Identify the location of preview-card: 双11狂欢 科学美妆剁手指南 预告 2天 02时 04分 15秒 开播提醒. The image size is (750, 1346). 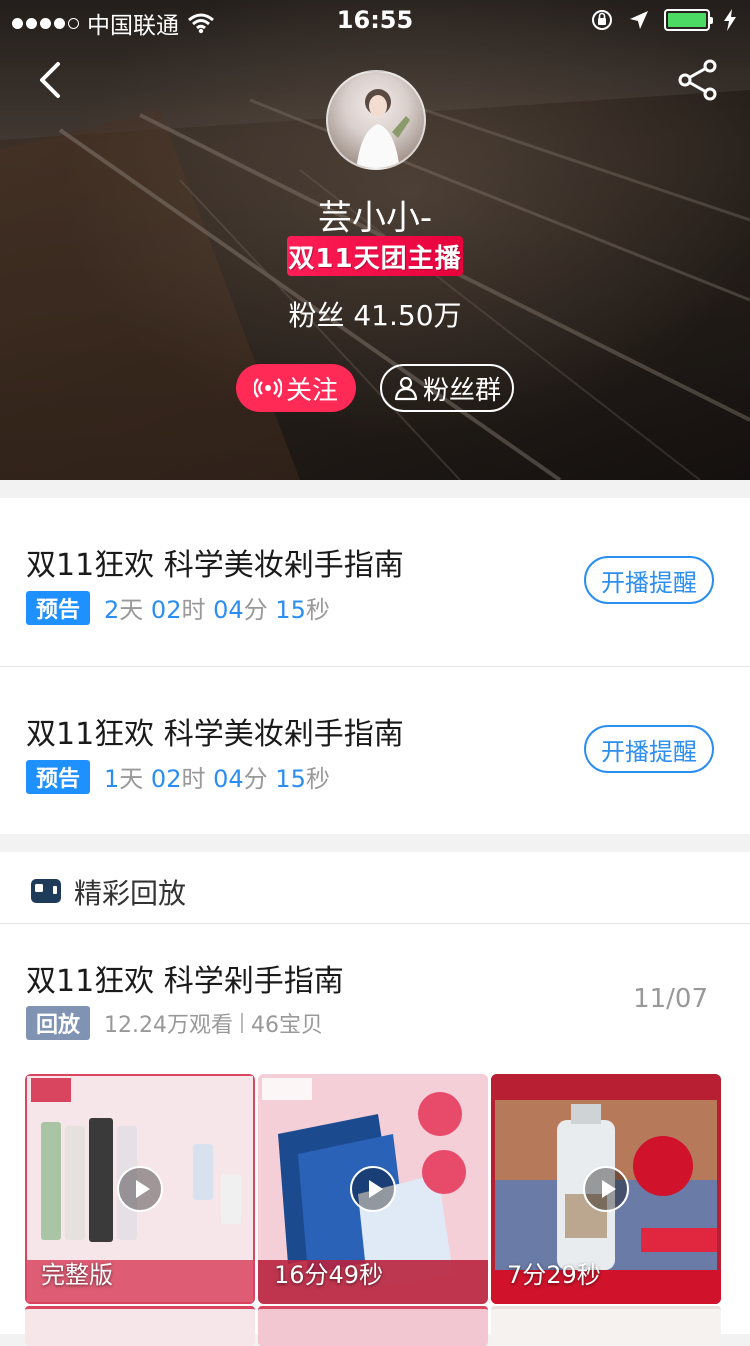
(375, 582).